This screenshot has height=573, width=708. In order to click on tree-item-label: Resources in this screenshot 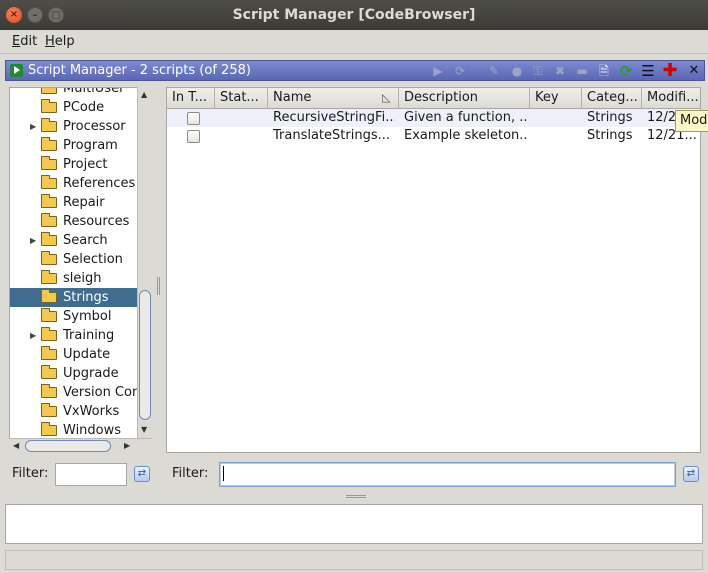, I will do `click(96, 221)`.